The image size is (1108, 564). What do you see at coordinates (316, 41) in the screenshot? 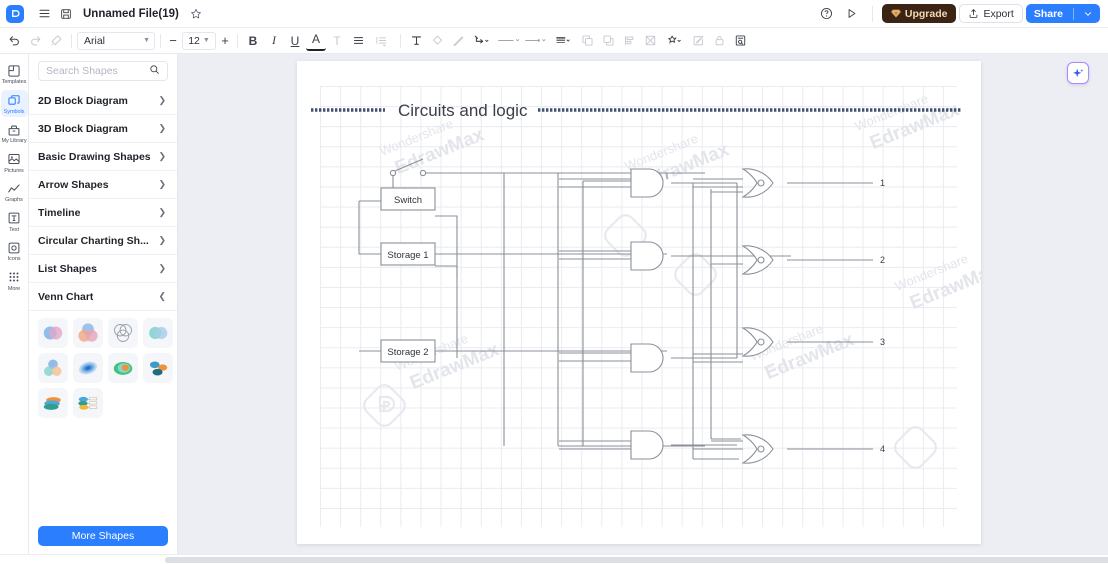
I see `font-color-button: A` at bounding box center [316, 41].